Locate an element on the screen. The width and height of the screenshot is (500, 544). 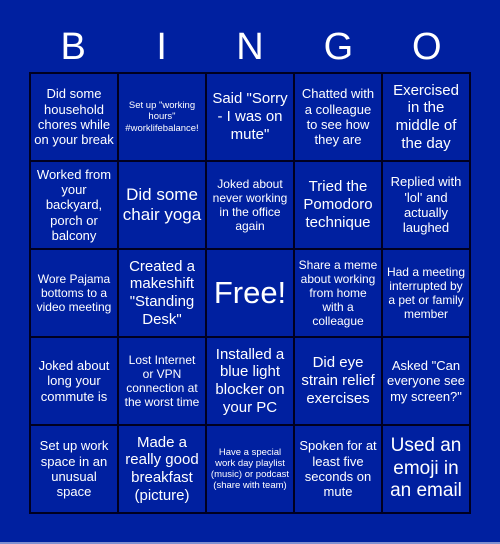
bingo-cell: Spoken for at least five seconds on mute is located at coordinates (338, 469).